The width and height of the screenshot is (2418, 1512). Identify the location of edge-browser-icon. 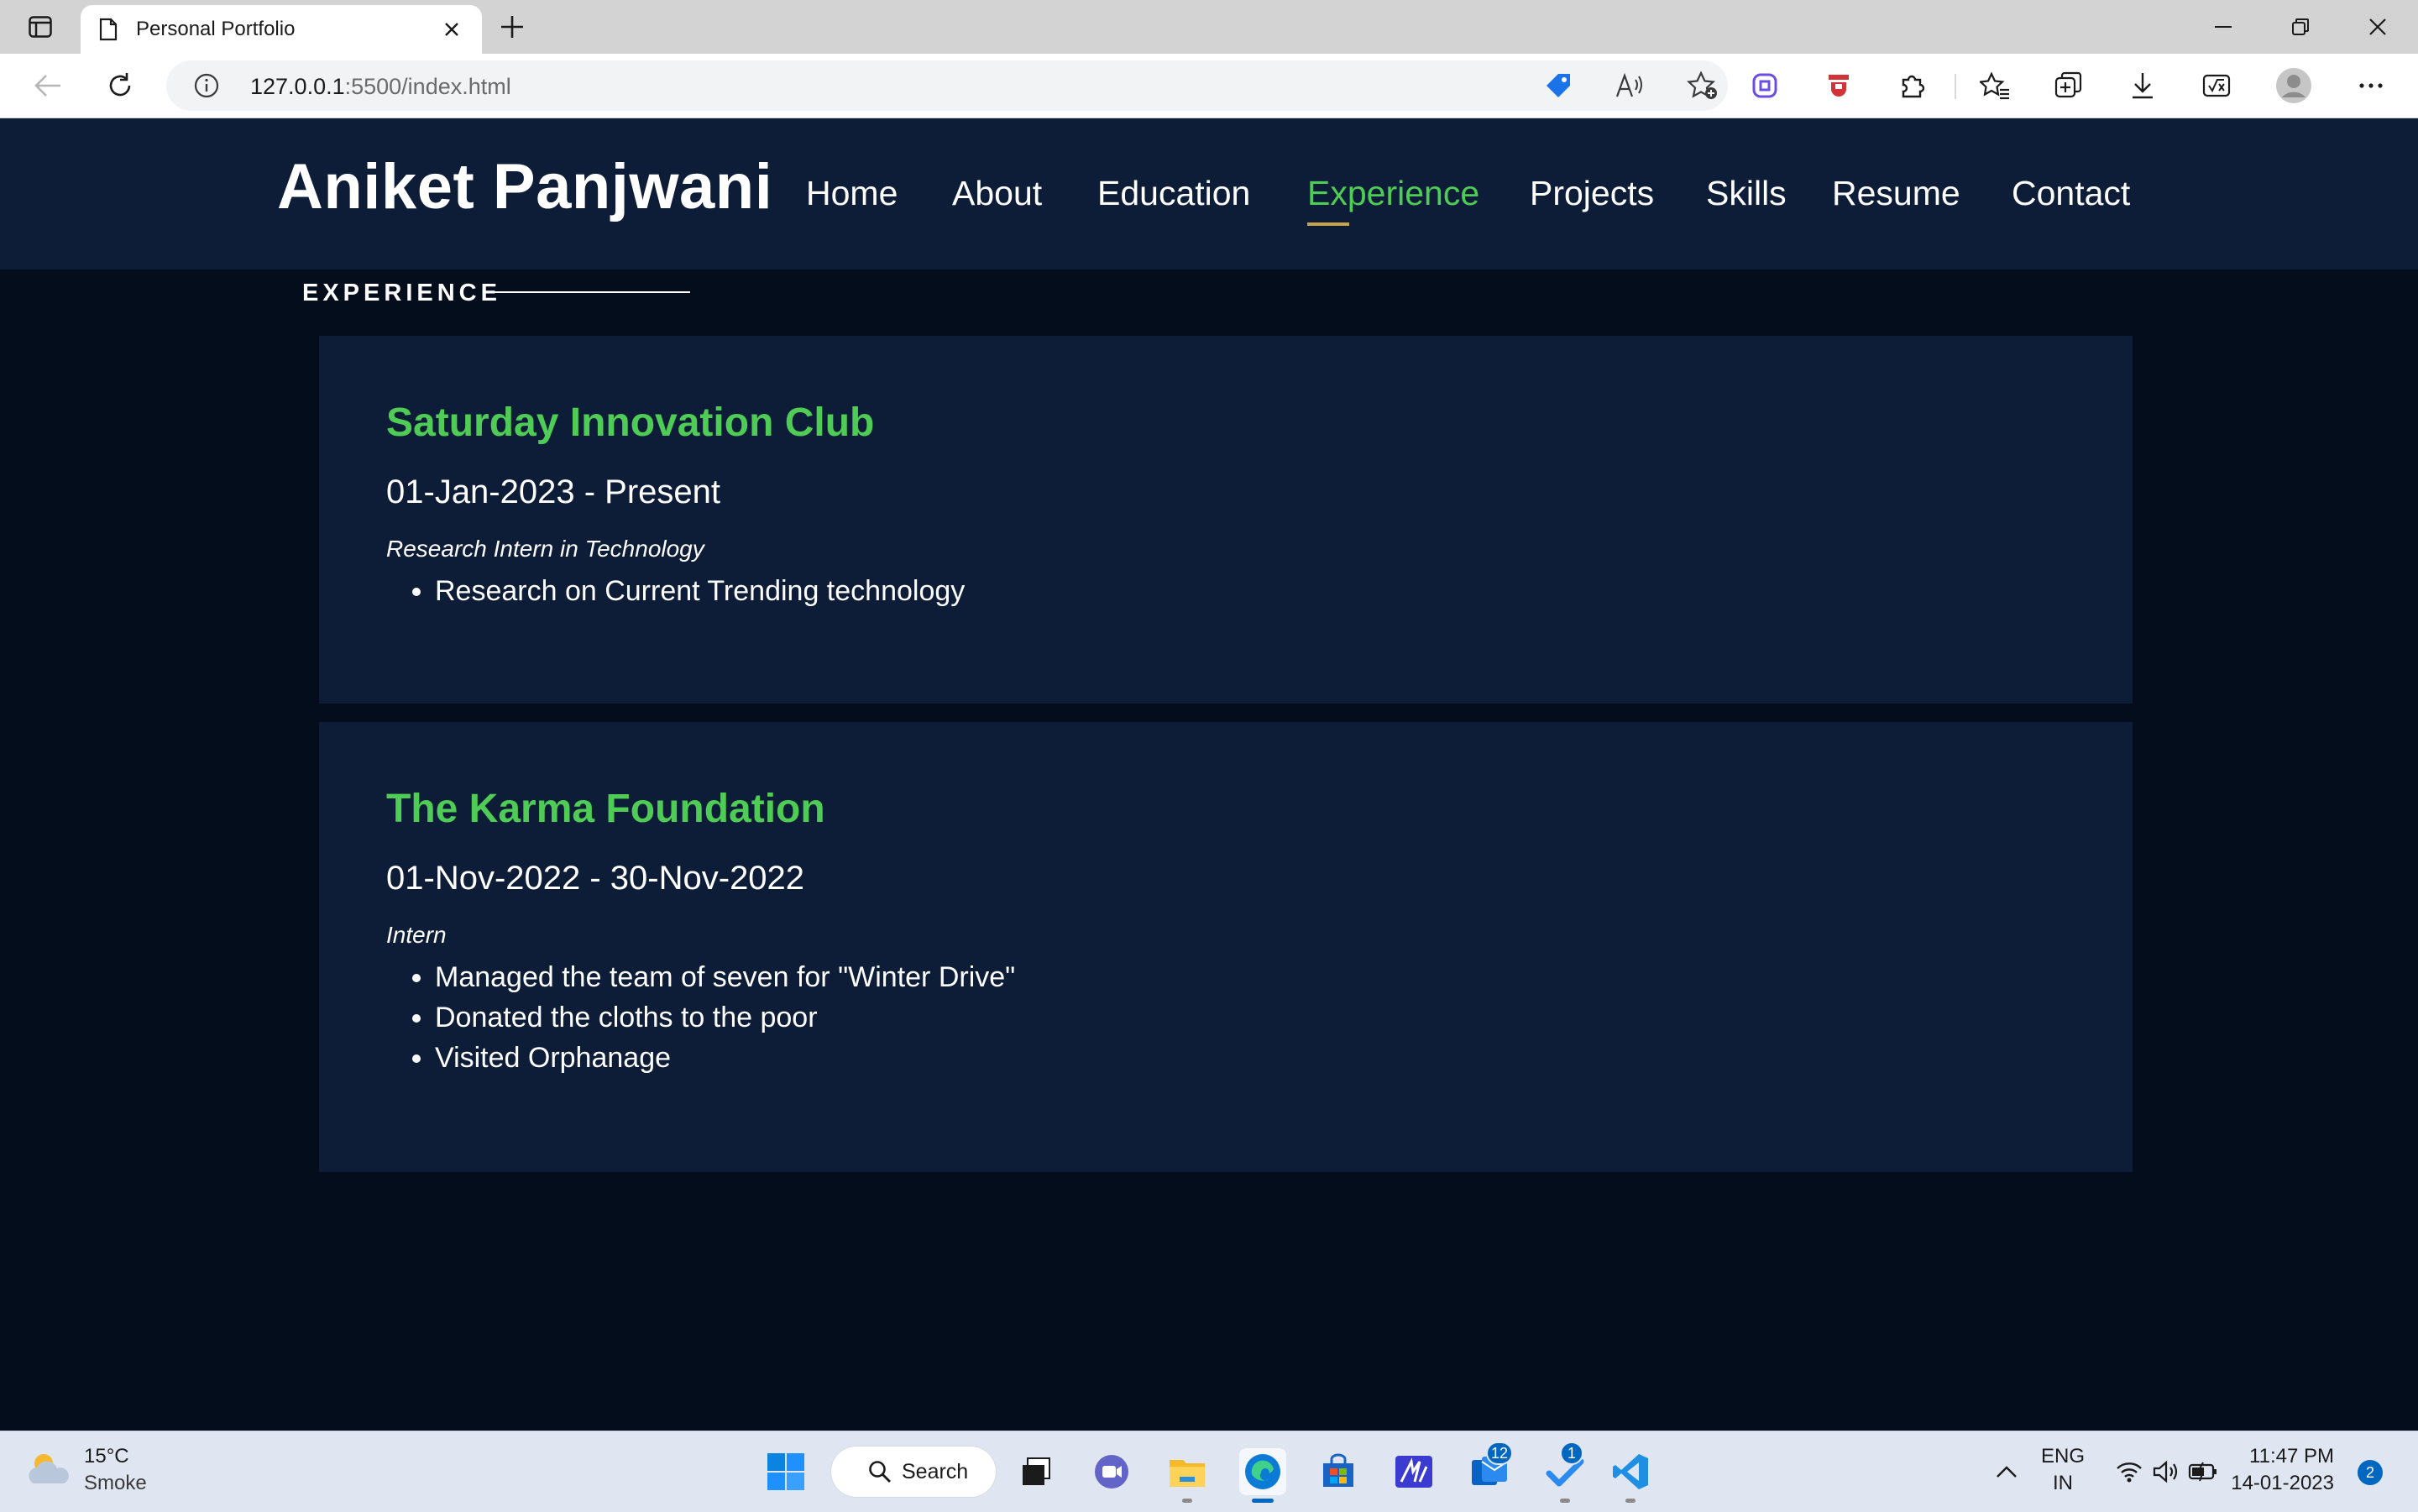
(1262, 1471).